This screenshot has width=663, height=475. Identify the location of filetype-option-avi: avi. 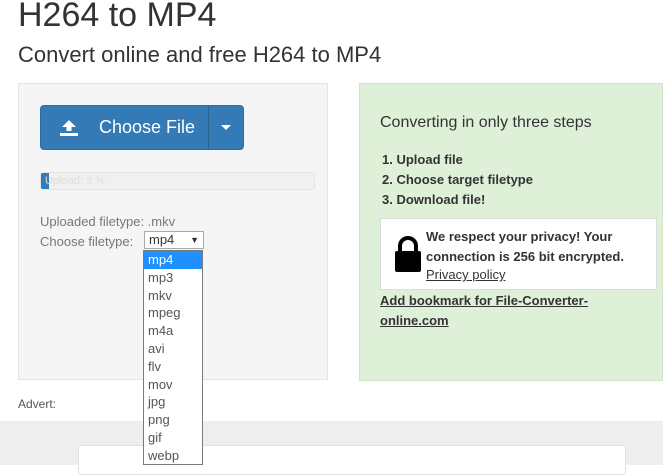
(173, 349).